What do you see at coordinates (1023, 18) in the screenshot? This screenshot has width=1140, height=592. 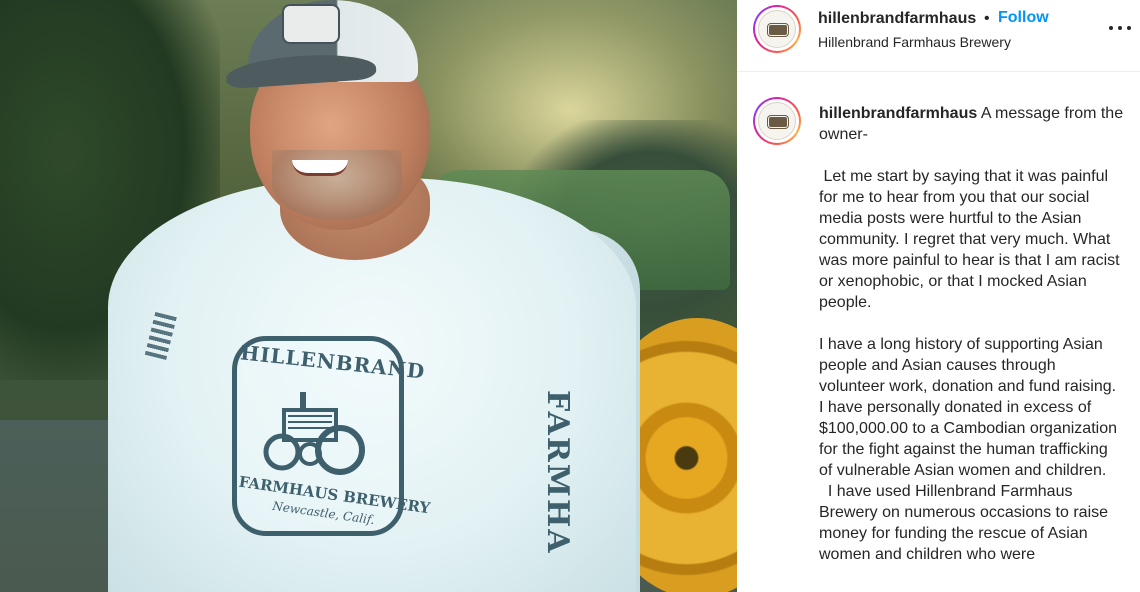 I see `follow-button: Follow` at bounding box center [1023, 18].